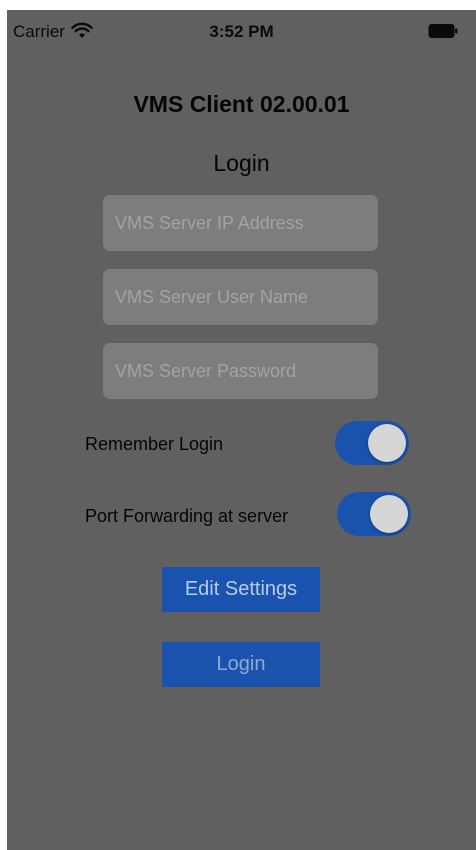 Image resolution: width=476 pixels, height=850 pixels. Describe the element at coordinates (240, 297) in the screenshot. I see `username-input` at that location.